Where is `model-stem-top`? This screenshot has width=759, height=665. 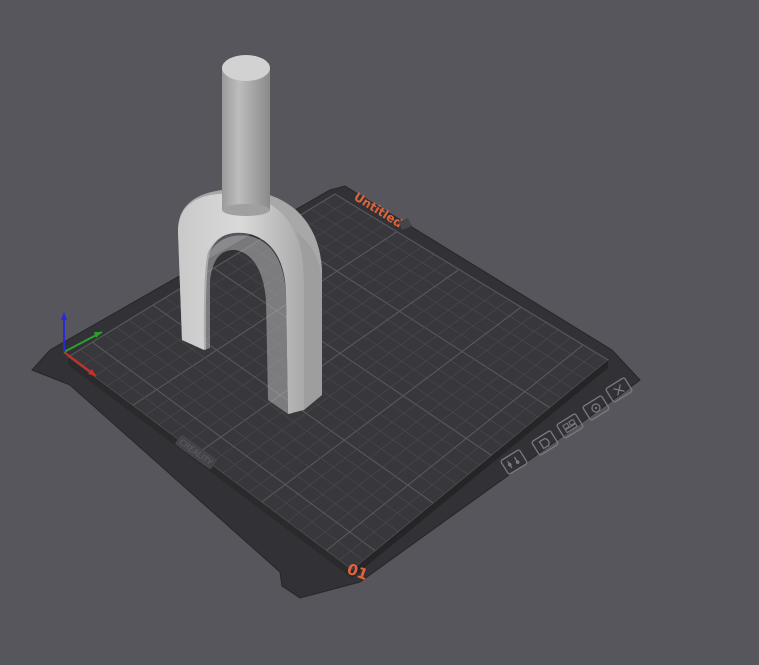 model-stem-top is located at coordinates (246, 68).